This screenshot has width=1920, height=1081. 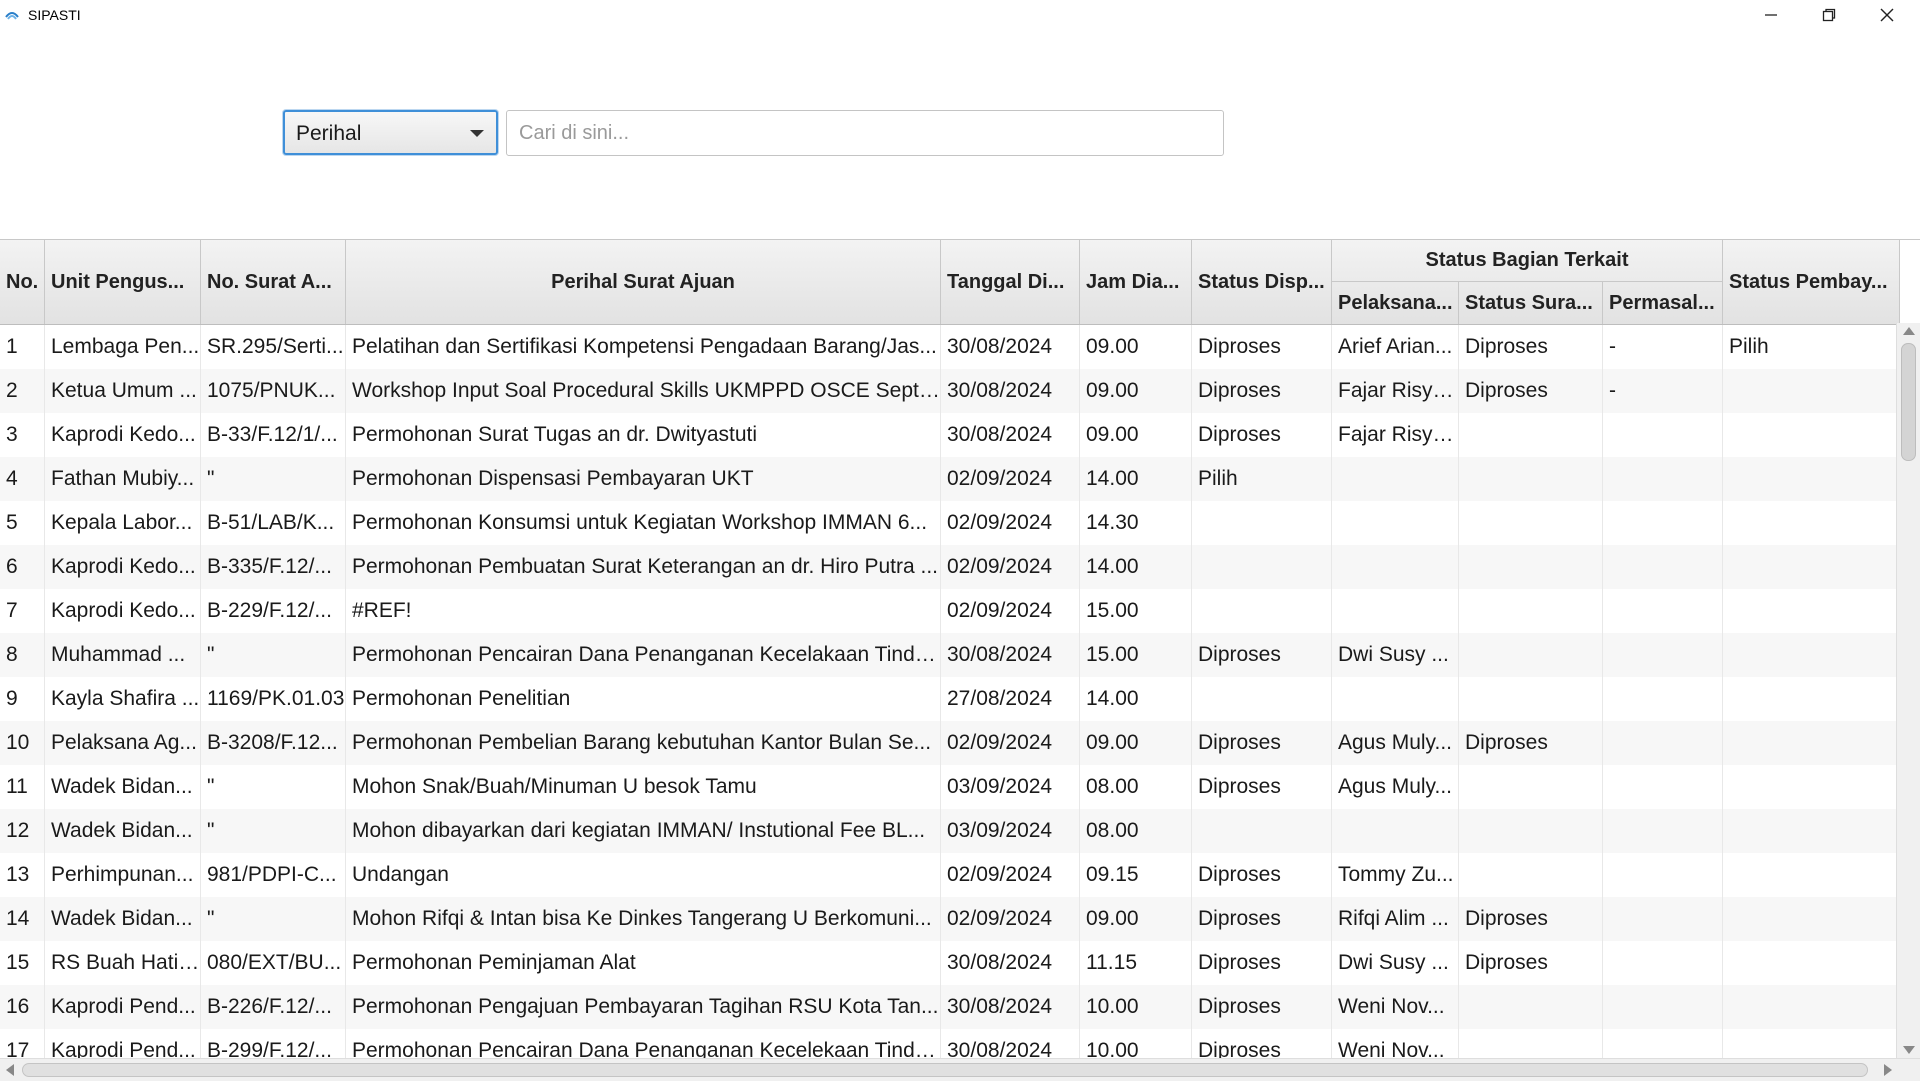 I want to click on cell-jam: 10.00, so click(x=1136, y=1007).